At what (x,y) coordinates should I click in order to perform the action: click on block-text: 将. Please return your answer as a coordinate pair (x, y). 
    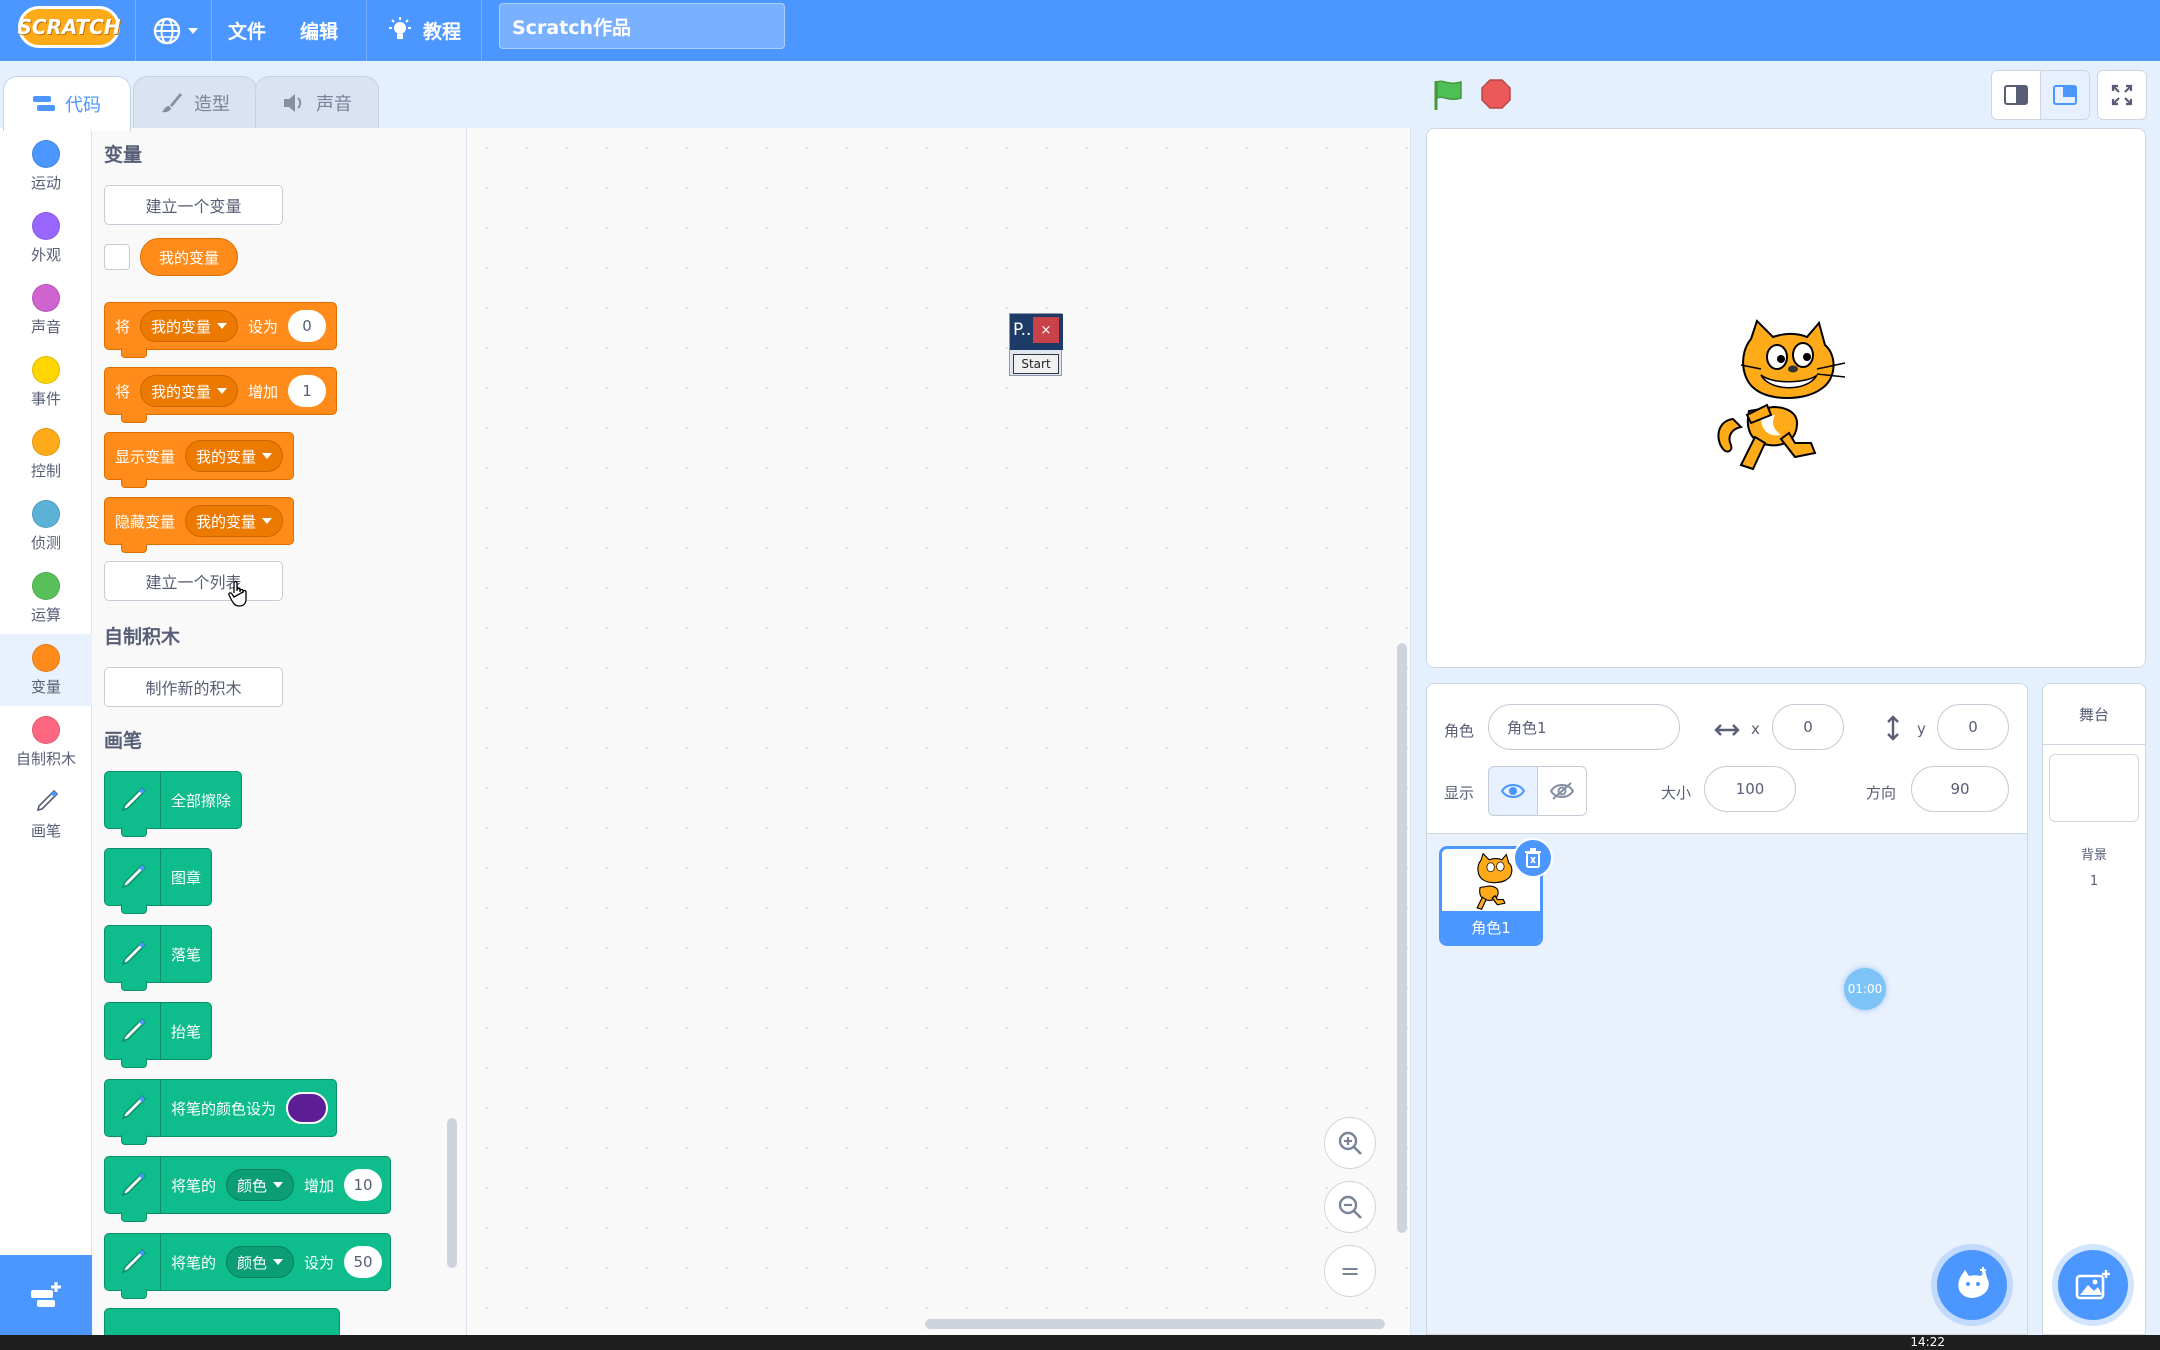
    Looking at the image, I should click on (123, 391).